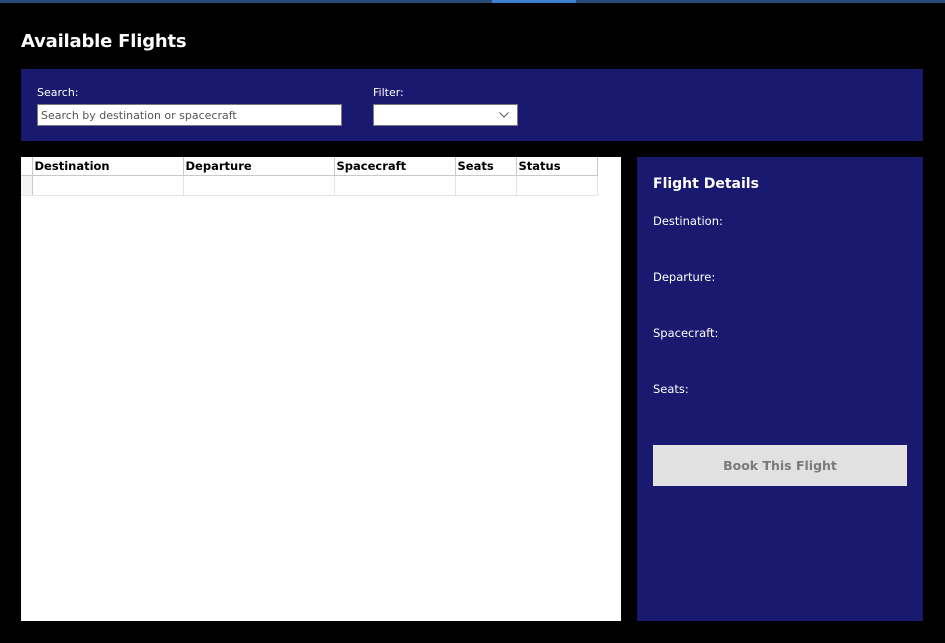 The image size is (945, 643). Describe the element at coordinates (27, 166) in the screenshot. I see `row-header-corner` at that location.